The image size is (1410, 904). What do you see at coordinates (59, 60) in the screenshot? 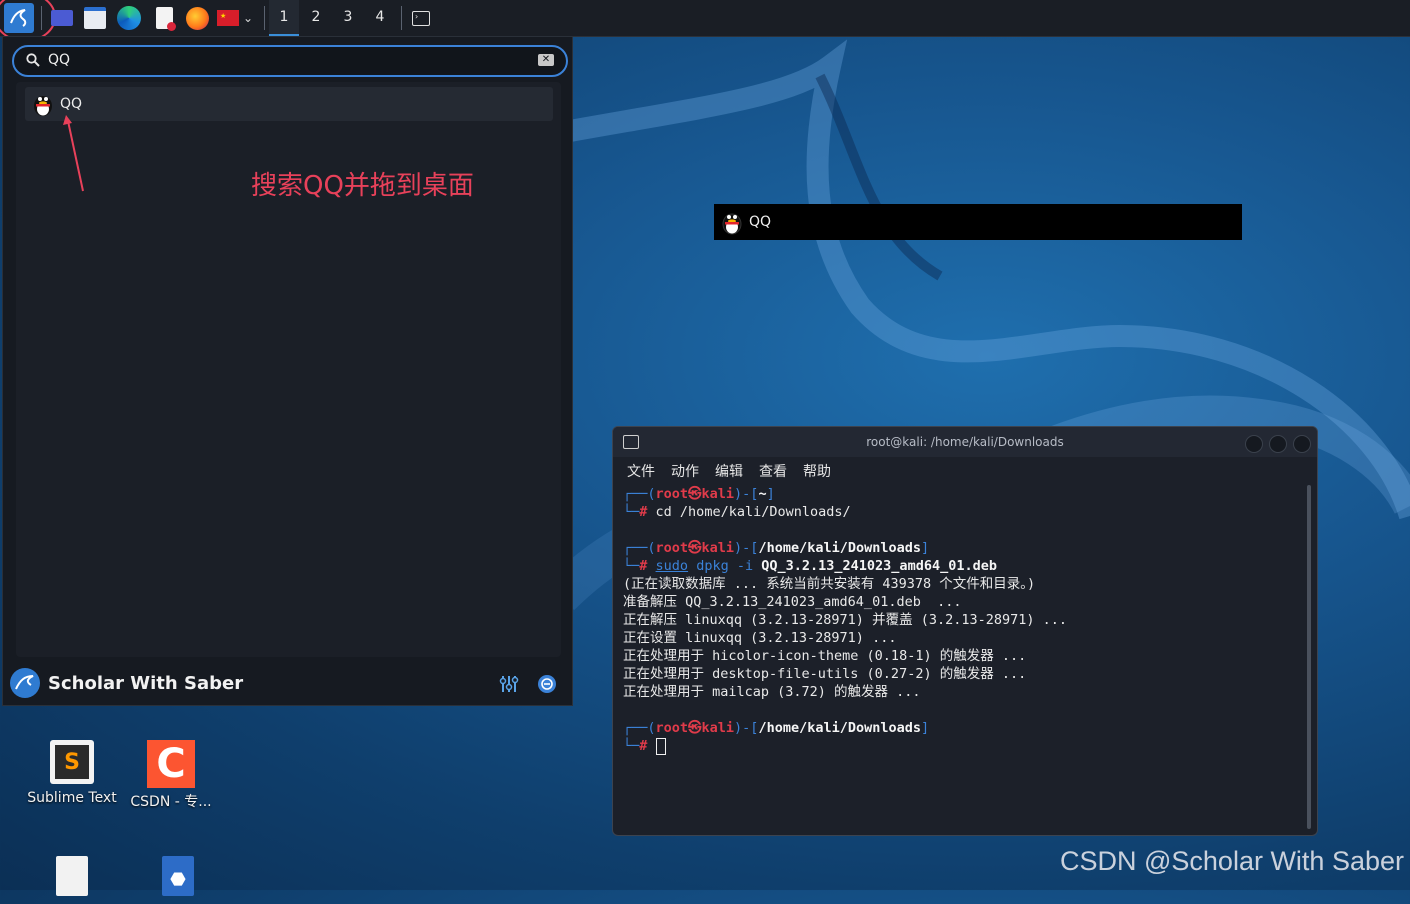
I see `search-query: QQ` at bounding box center [59, 60].